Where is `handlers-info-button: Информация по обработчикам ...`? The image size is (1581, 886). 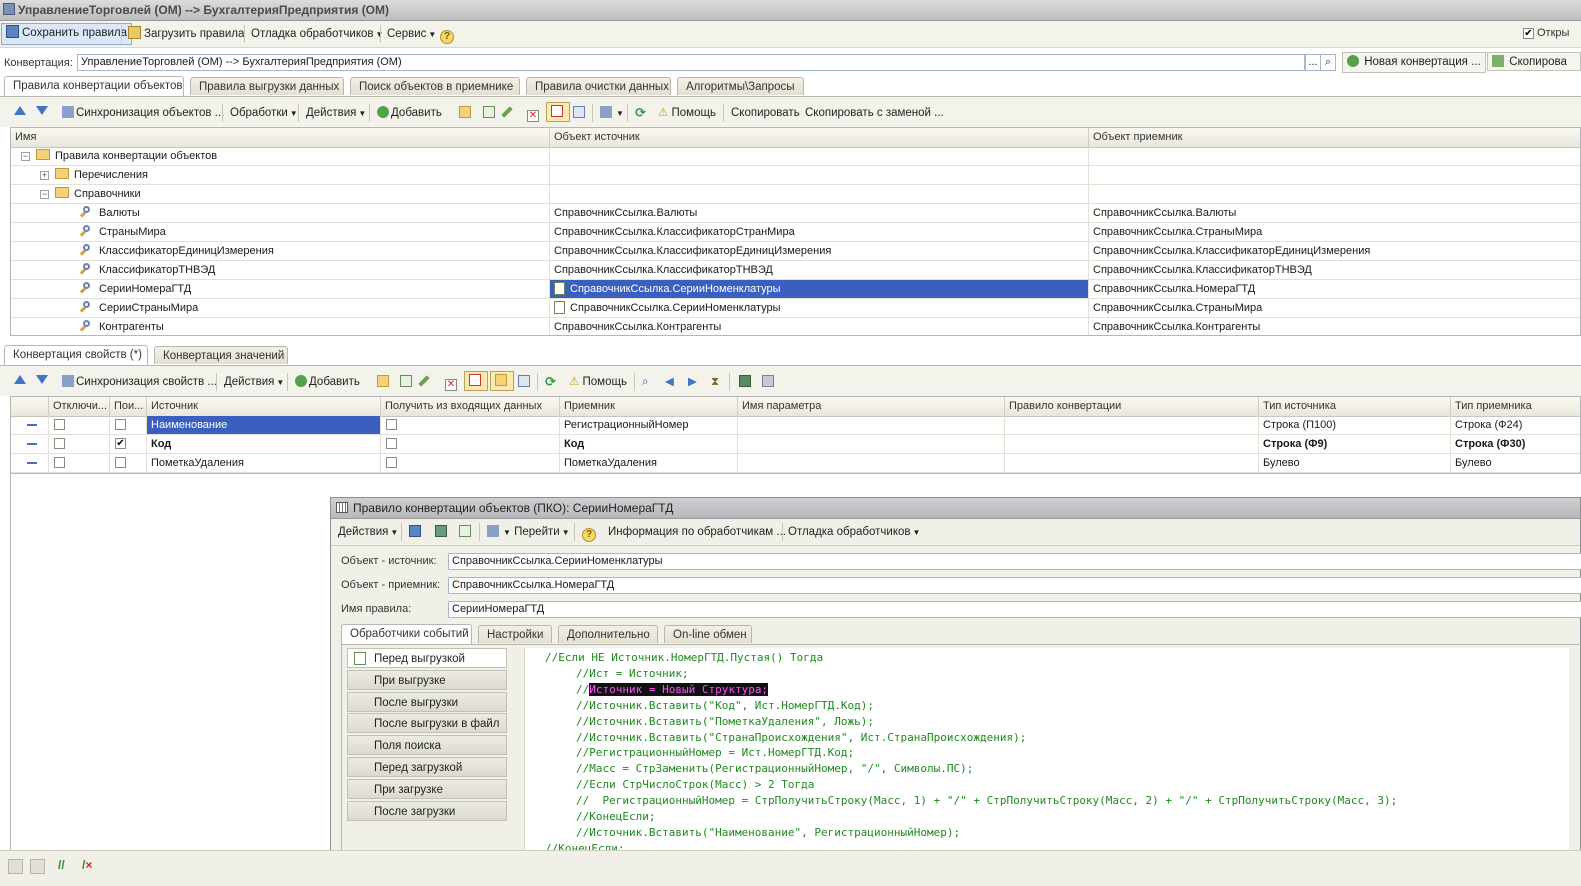 handlers-info-button: Информация по обработчикам ... is located at coordinates (697, 532).